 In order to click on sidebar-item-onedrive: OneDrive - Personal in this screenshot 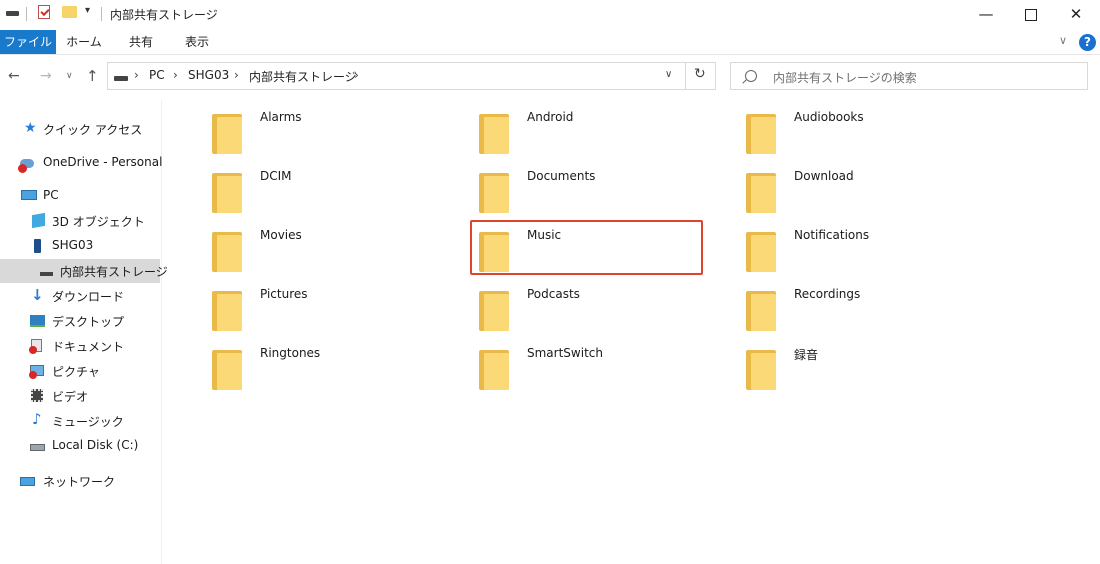, I will do `click(81, 163)`.